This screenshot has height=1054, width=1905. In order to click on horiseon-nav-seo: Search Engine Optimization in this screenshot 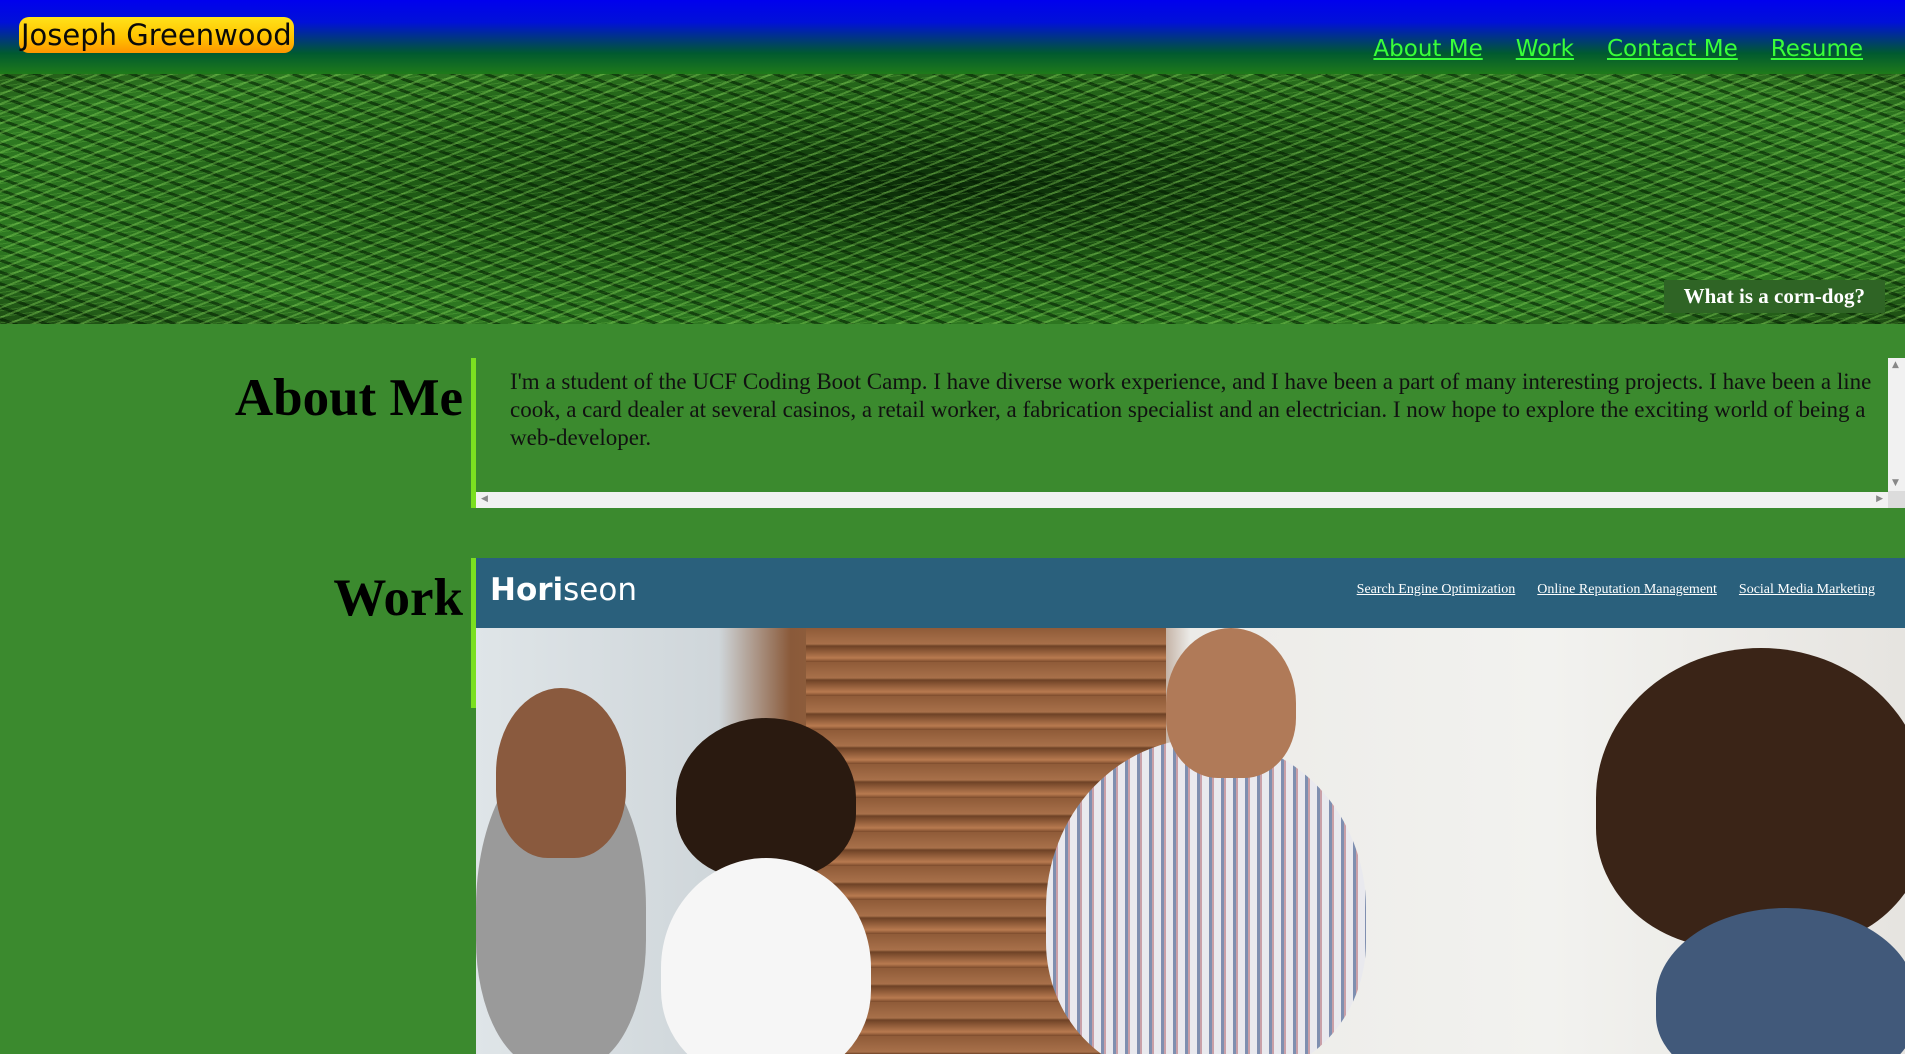, I will do `click(1436, 590)`.